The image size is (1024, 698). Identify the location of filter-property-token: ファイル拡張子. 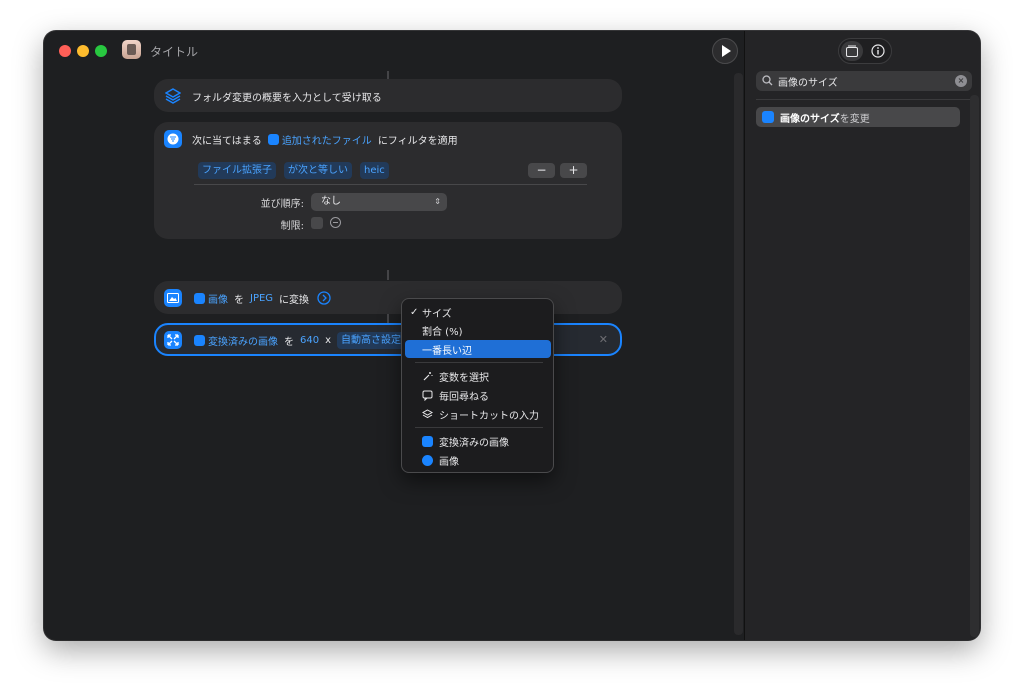
(237, 170).